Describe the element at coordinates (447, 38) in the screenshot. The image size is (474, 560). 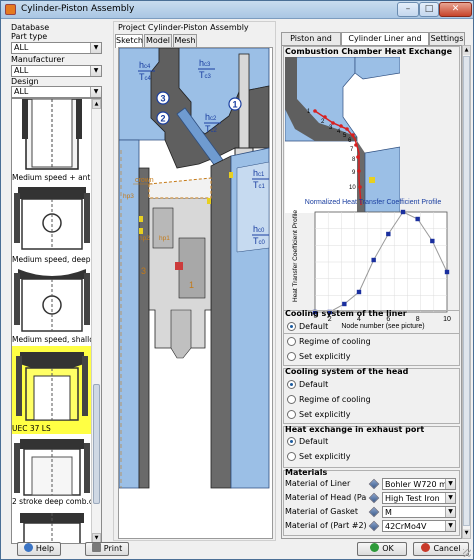
I see `tab-settings: Settings` at that location.